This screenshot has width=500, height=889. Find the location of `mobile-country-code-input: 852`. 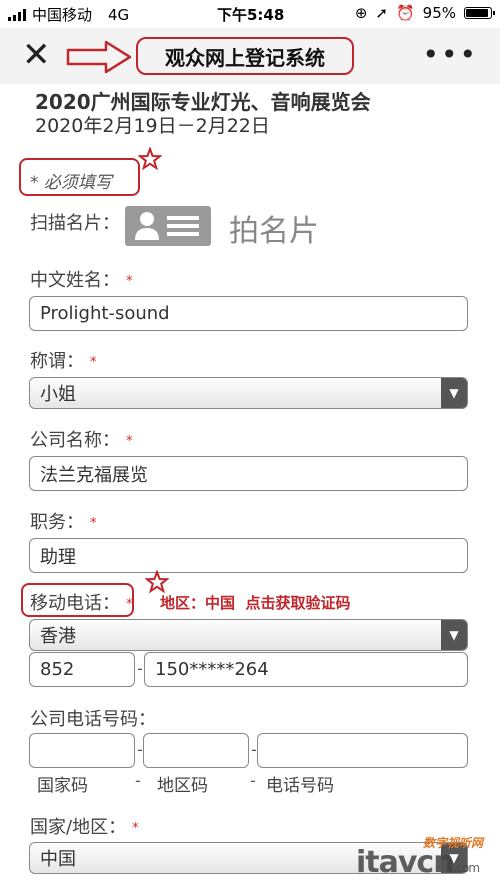

mobile-country-code-input: 852 is located at coordinates (82, 669).